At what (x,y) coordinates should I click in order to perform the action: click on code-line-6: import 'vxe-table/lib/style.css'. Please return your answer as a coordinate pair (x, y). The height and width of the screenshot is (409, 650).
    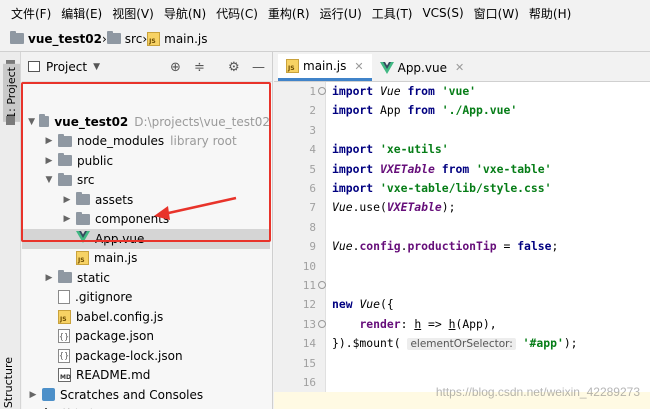
    Looking at the image, I should click on (442, 188).